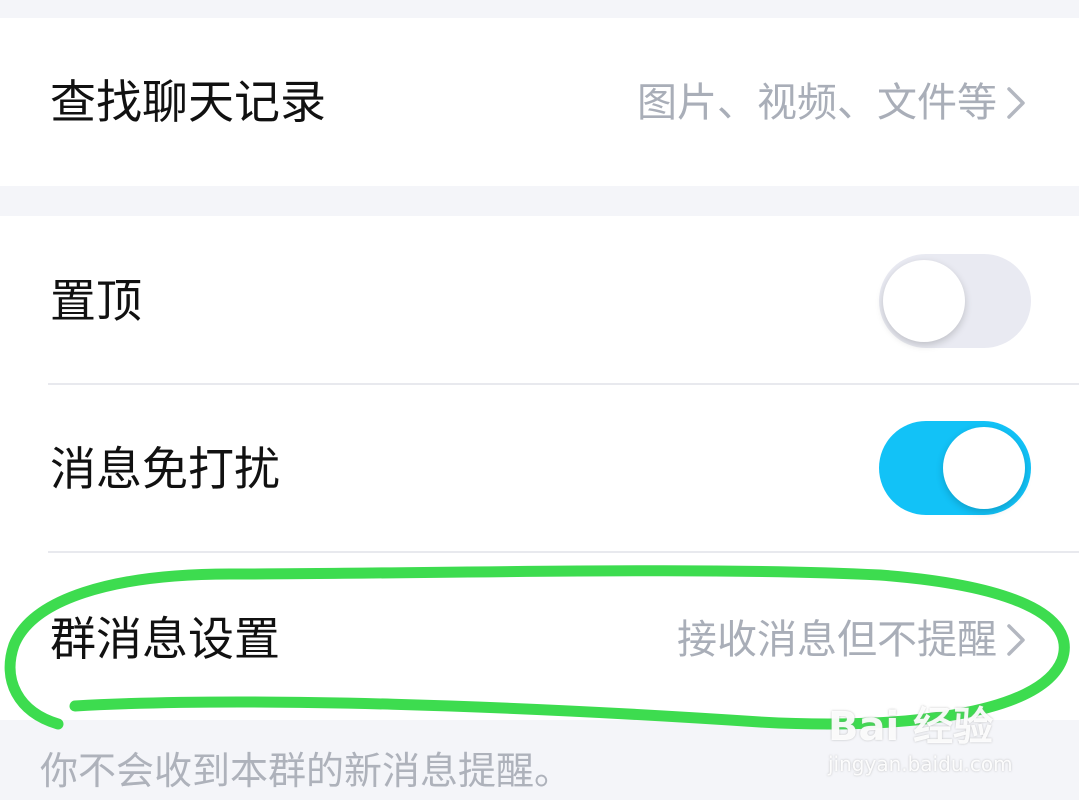 This screenshot has width=1079, height=800. What do you see at coordinates (911, 727) in the screenshot?
I see `watermark-brand: Bai 经验` at bounding box center [911, 727].